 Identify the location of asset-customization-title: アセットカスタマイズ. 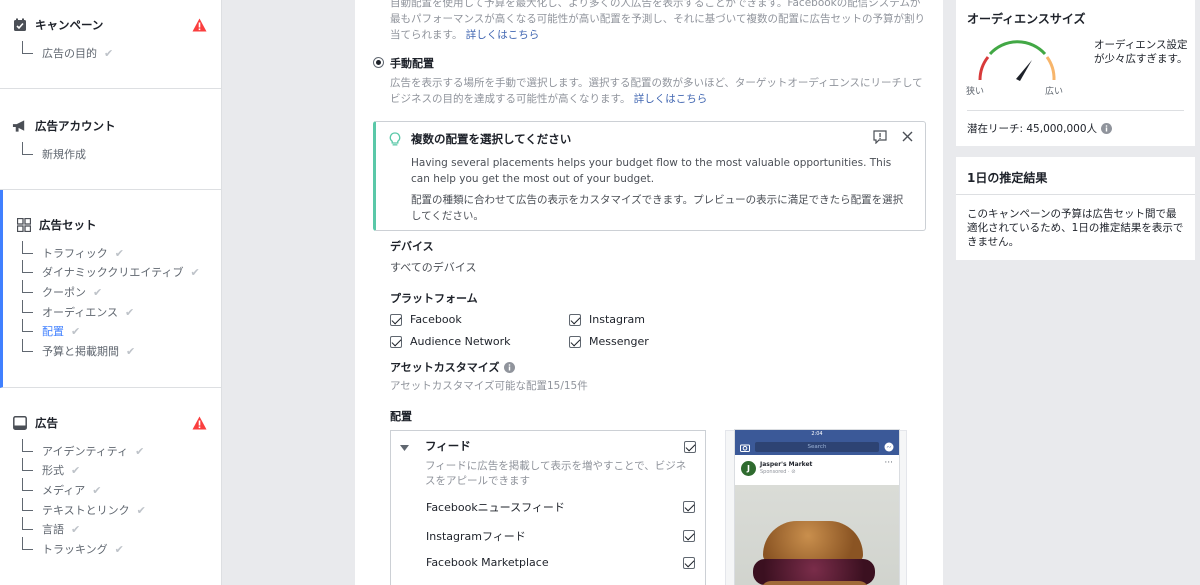
(445, 367).